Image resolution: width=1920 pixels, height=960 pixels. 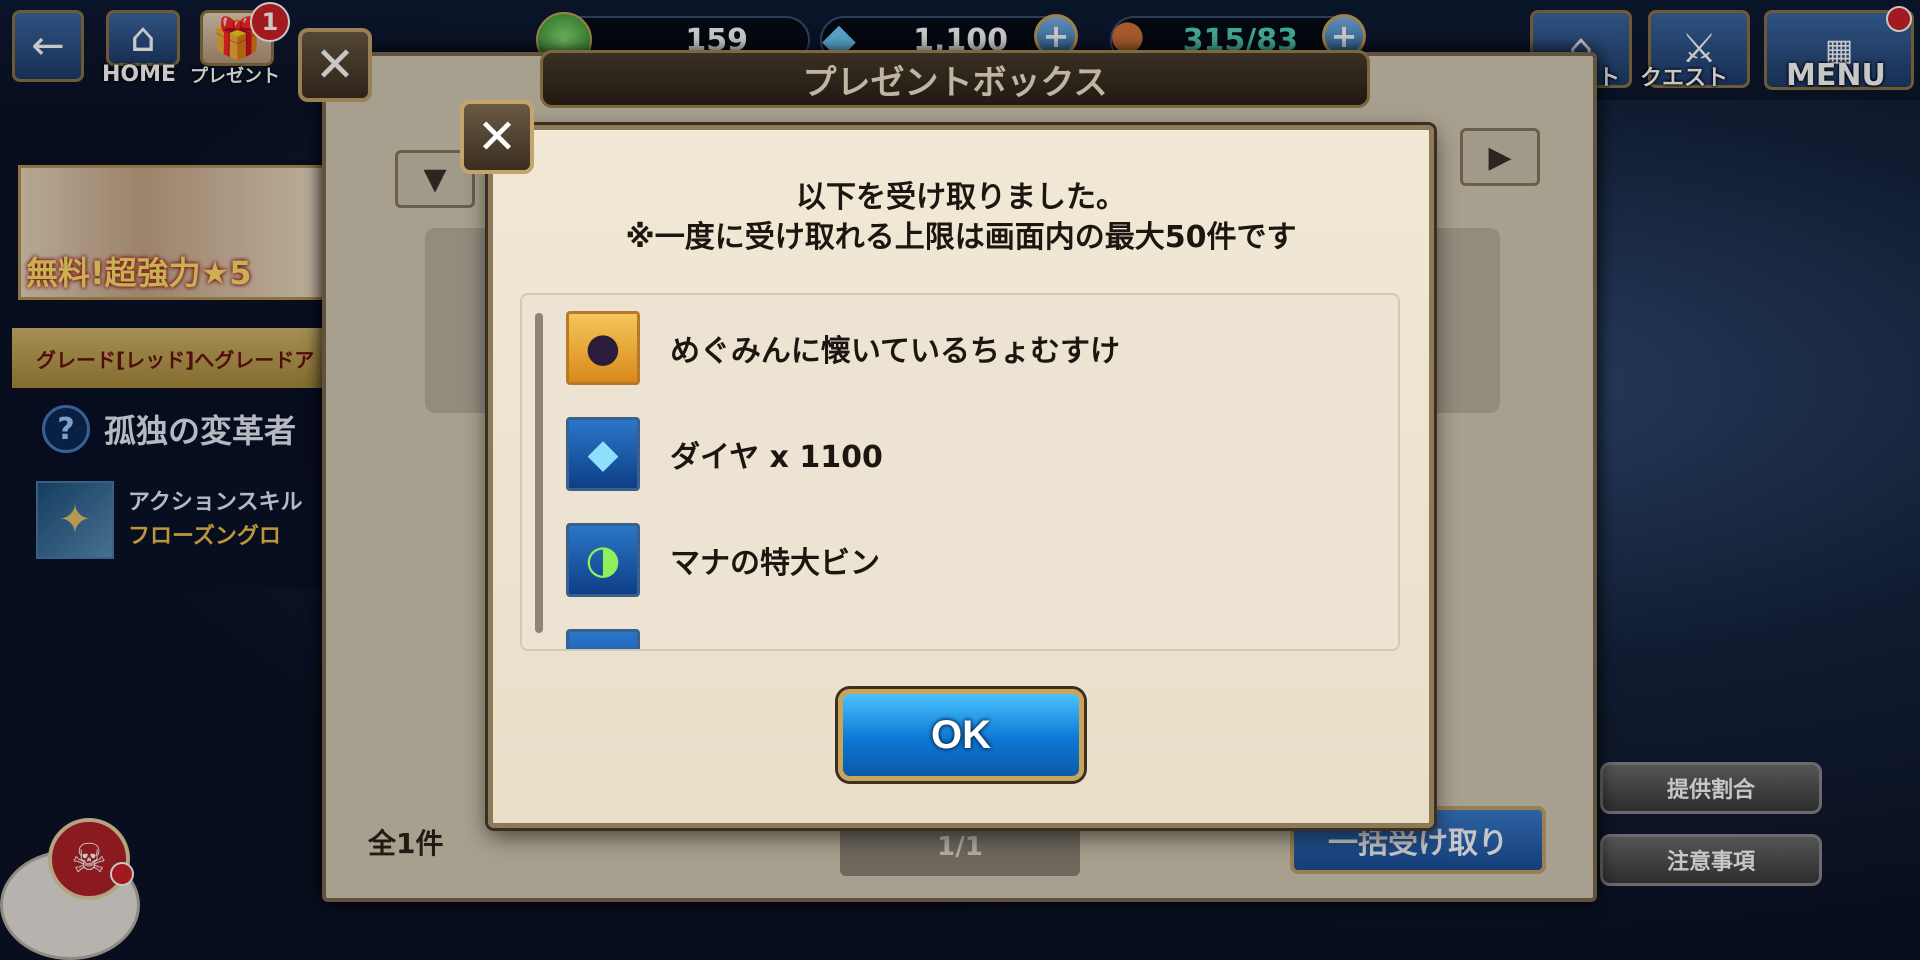 I want to click on dialog-close-button: ✕, so click(x=497, y=137).